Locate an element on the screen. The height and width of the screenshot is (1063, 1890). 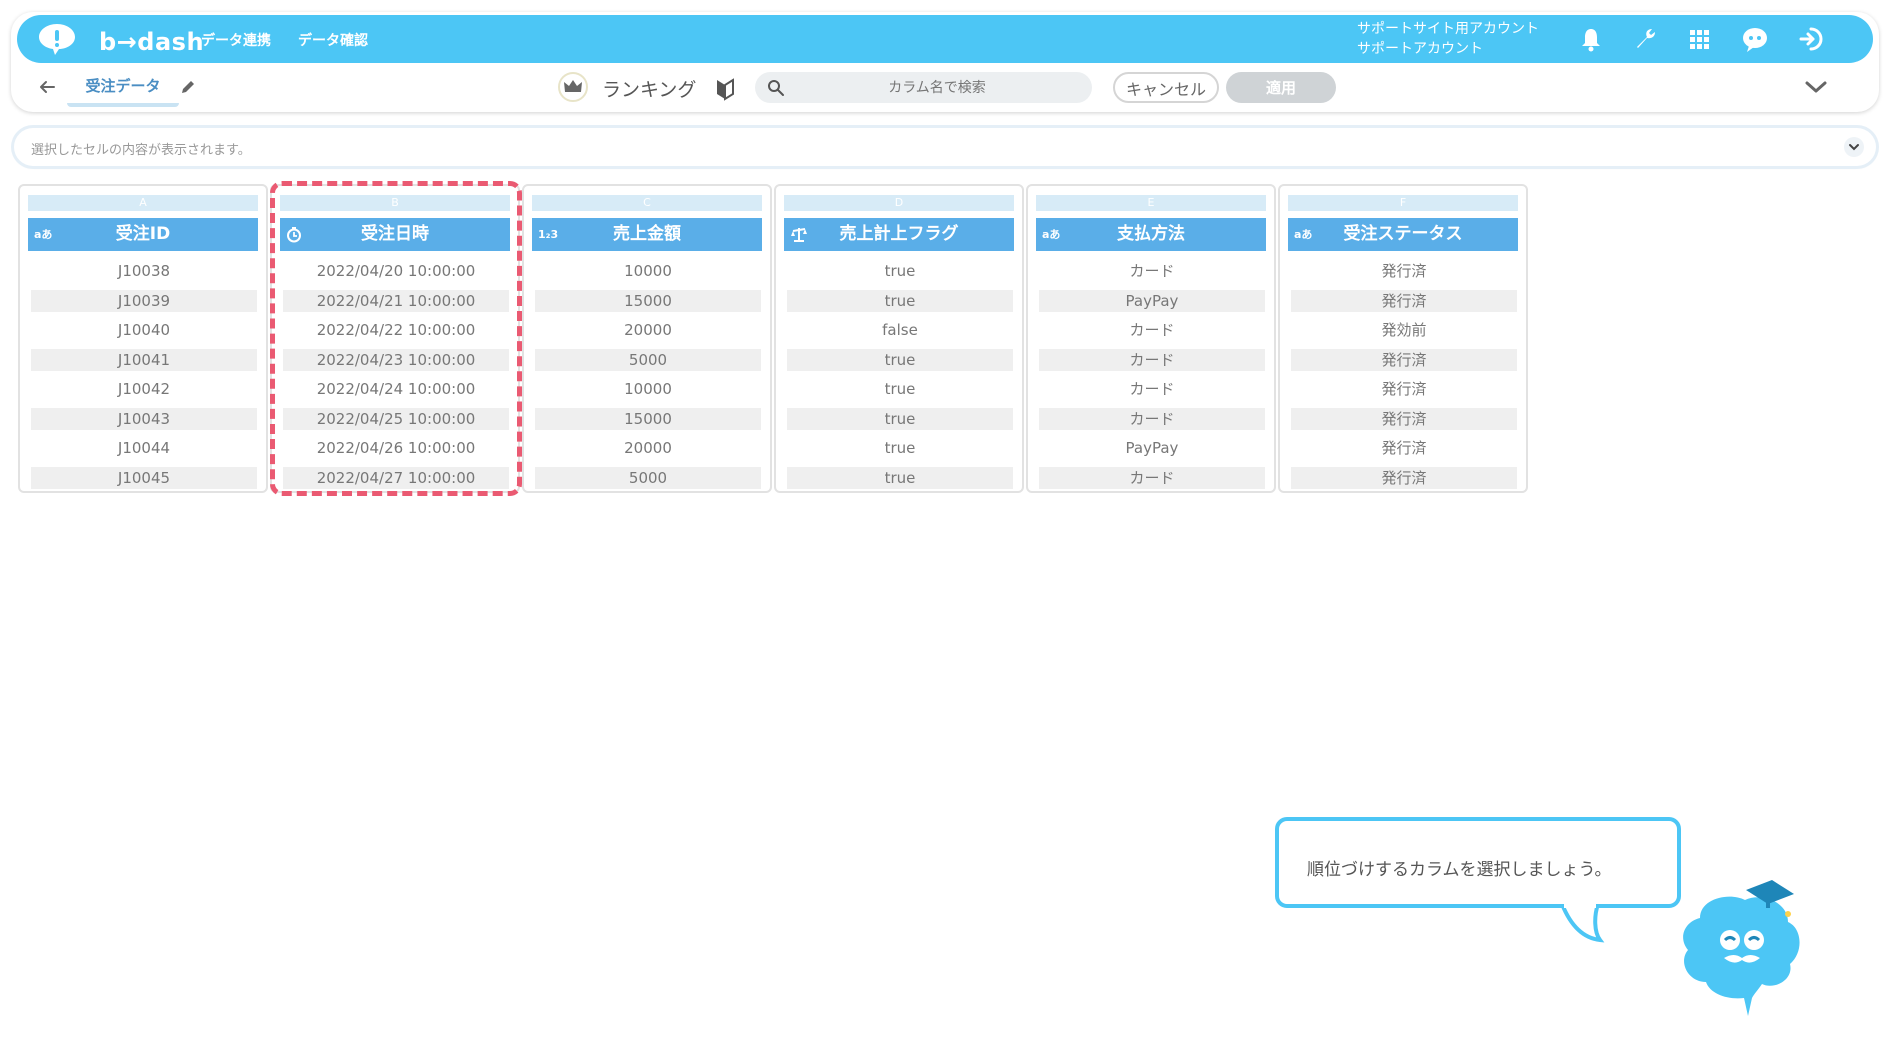
number-type-icon: 1₂3 is located at coordinates (548, 234).